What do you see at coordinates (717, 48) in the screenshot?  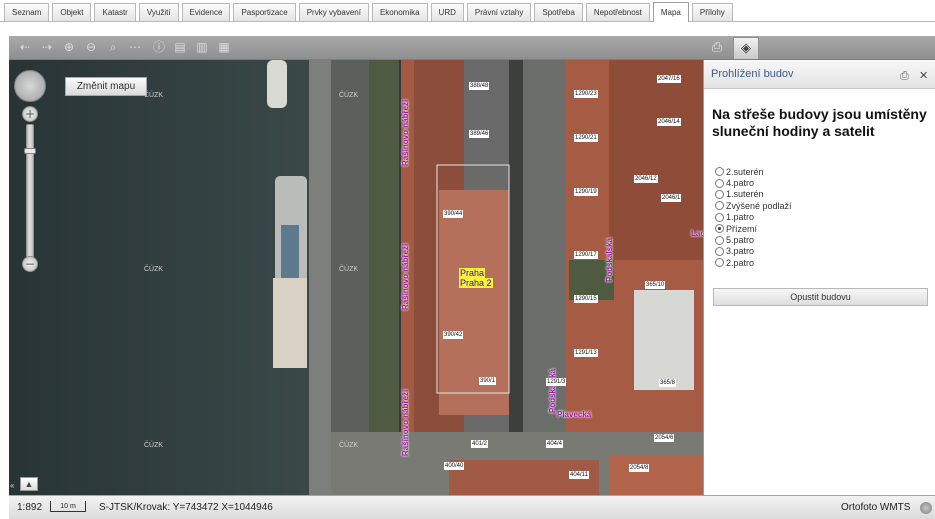 I see `print-layer-icon: ⎙` at bounding box center [717, 48].